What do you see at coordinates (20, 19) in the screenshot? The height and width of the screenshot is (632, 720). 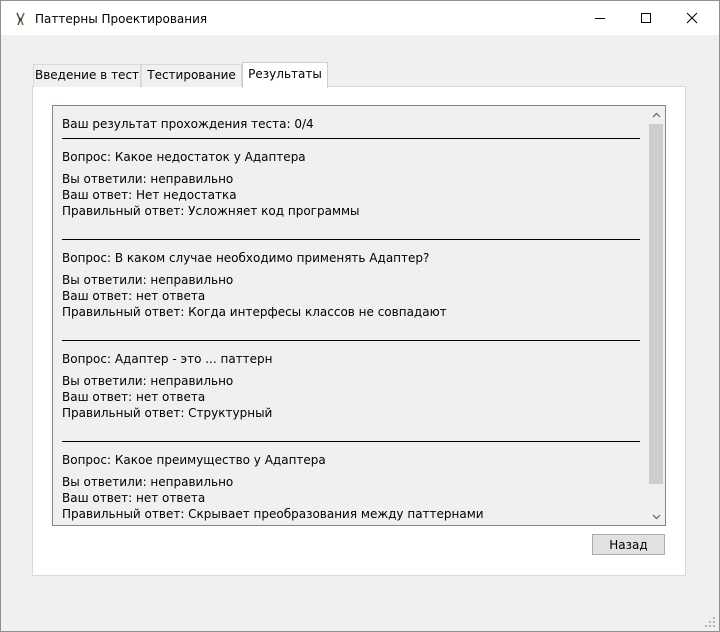 I see `app-icon` at bounding box center [20, 19].